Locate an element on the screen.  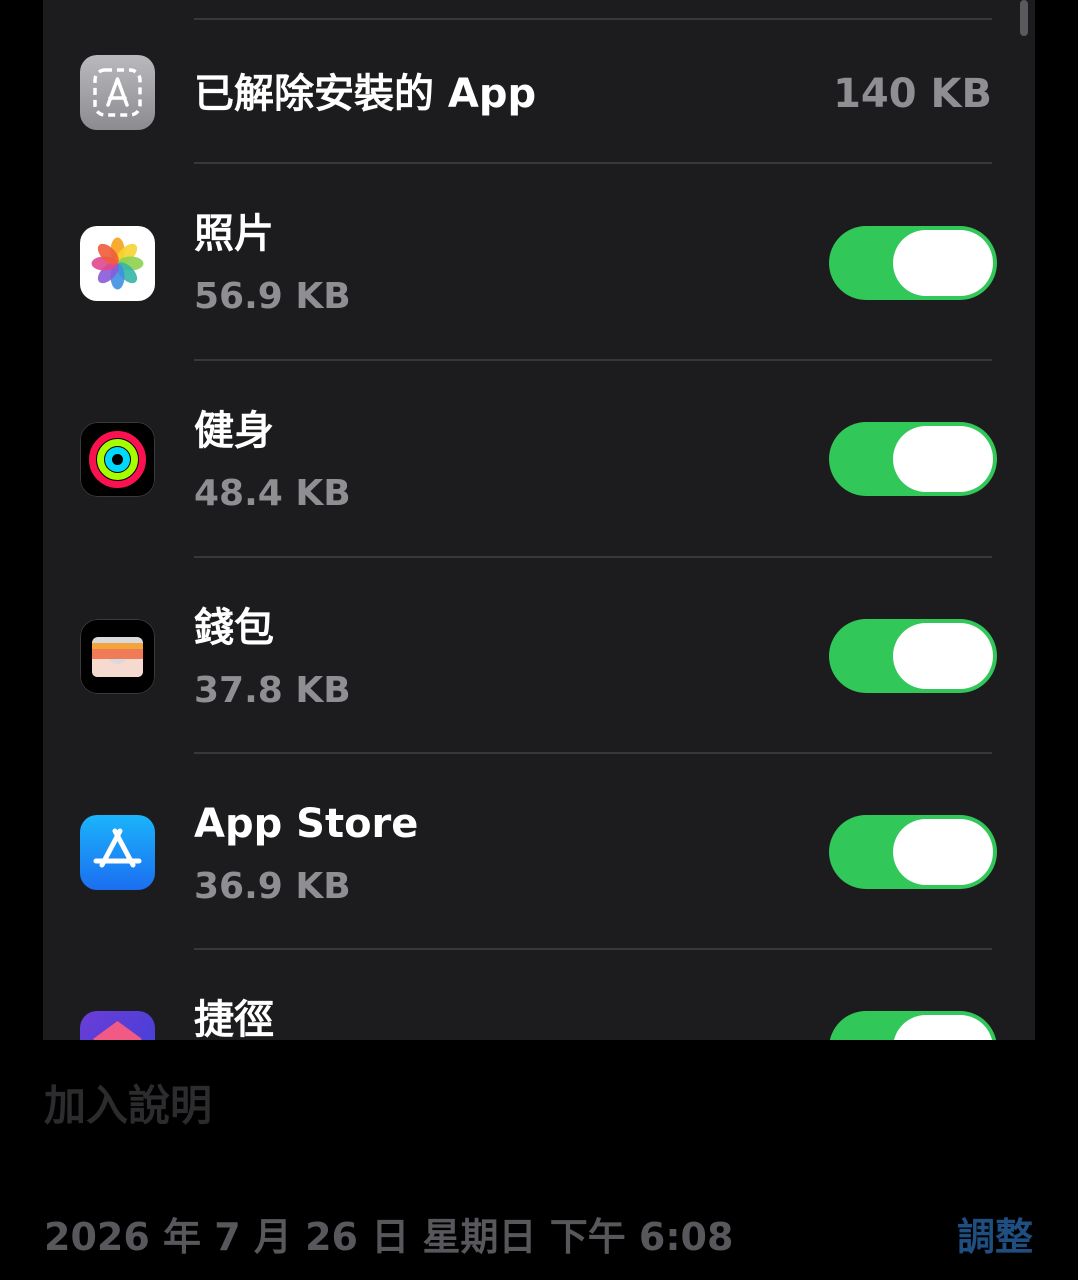
app-row-wallet: 錢包 37.8 KB is located at coordinates (539, 655).